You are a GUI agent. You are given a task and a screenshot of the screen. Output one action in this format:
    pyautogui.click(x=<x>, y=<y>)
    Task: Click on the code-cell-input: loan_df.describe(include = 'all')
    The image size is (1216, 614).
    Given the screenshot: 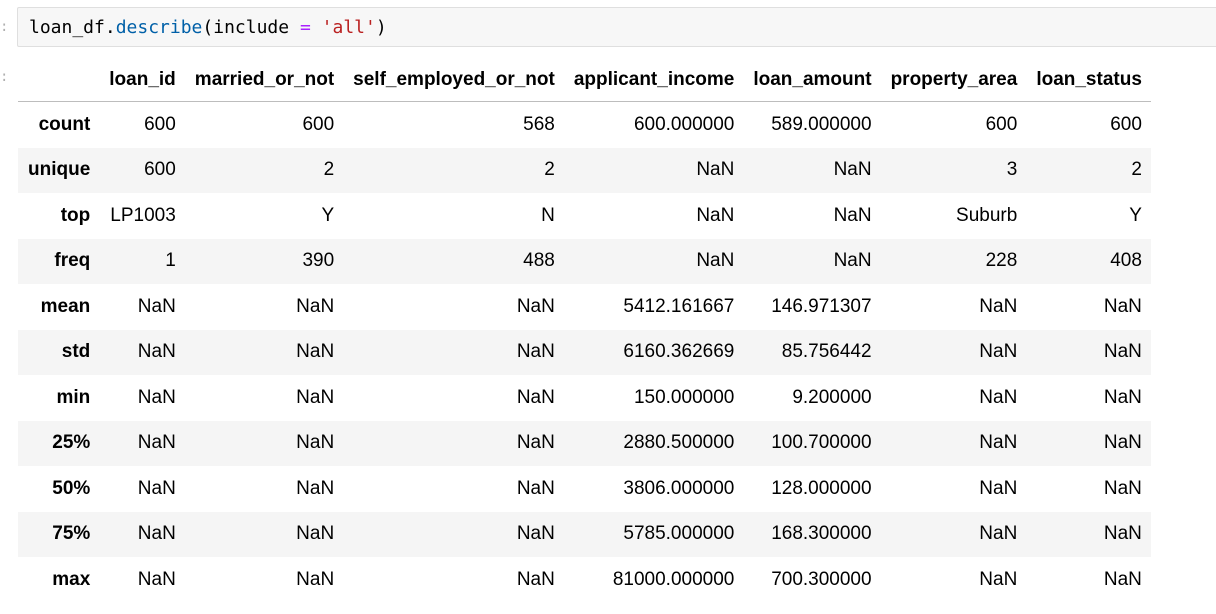 What is the action you would take?
    pyautogui.click(x=616, y=27)
    